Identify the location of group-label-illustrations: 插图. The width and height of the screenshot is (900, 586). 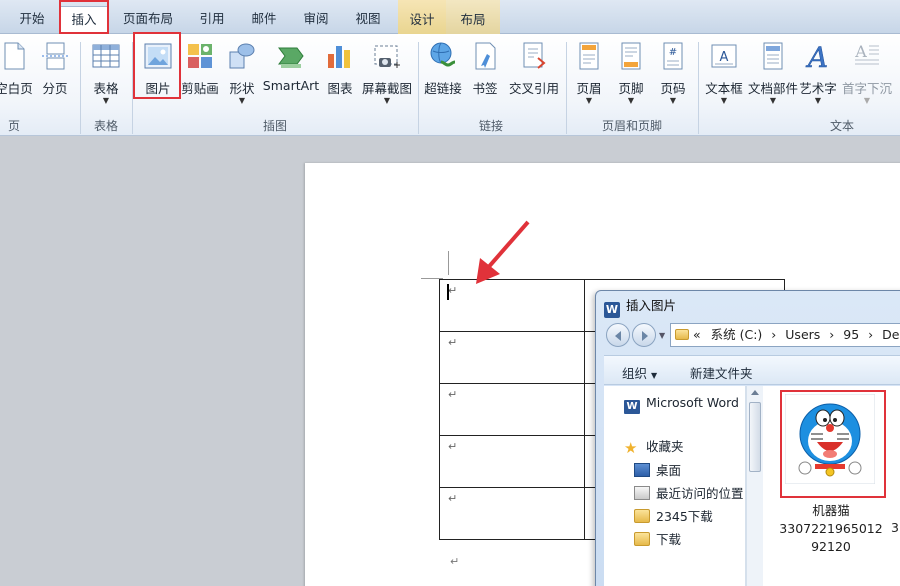
(274, 126).